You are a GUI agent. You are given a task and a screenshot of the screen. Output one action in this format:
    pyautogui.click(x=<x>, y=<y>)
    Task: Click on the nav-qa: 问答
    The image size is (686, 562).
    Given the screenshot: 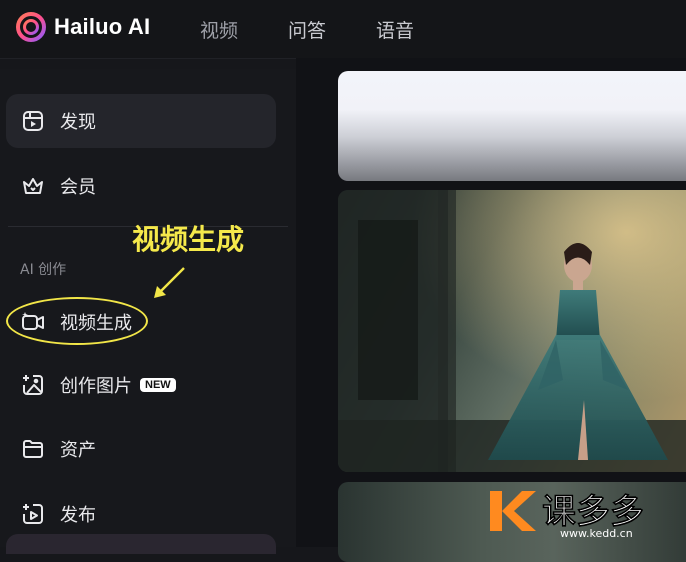 What is the action you would take?
    pyautogui.click(x=307, y=29)
    